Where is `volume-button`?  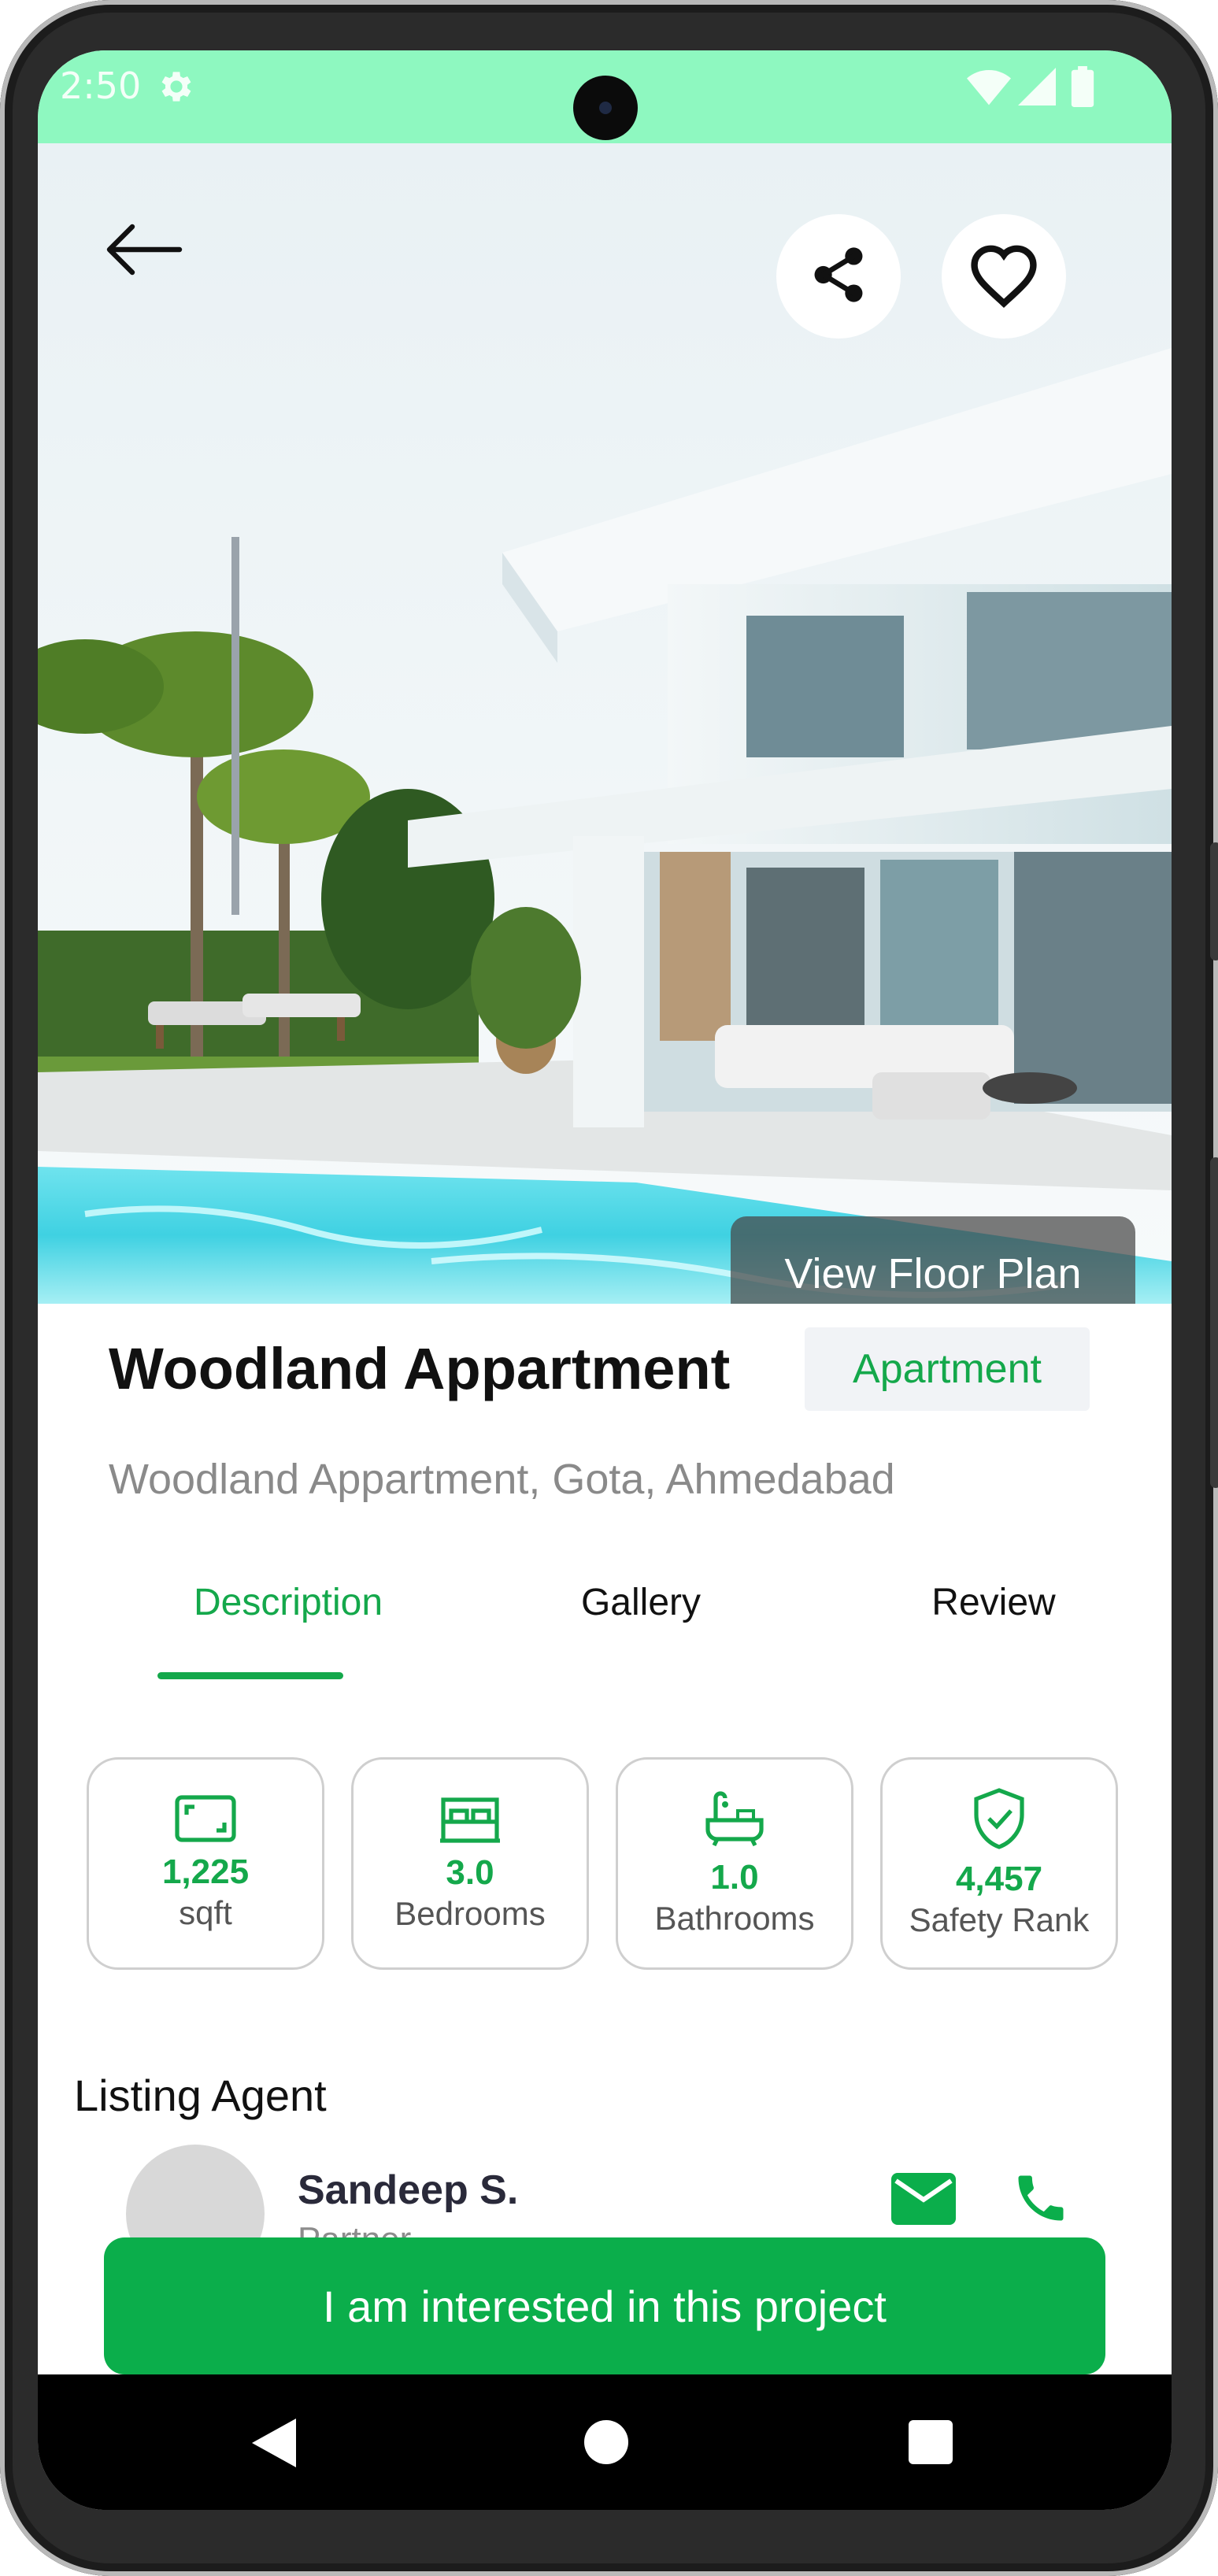 volume-button is located at coordinates (1214, 901).